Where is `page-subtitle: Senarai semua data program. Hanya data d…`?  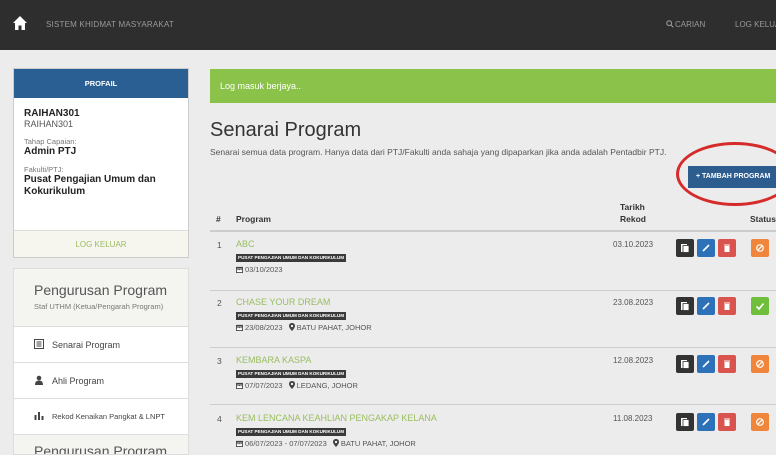
page-subtitle: Senarai semua data program. Hanya data d… is located at coordinates (438, 152).